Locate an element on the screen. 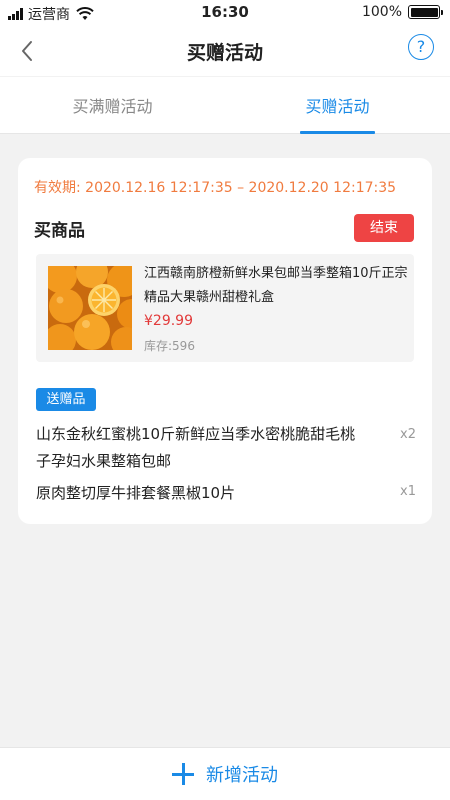  status-right: 100% is located at coordinates (402, 12).